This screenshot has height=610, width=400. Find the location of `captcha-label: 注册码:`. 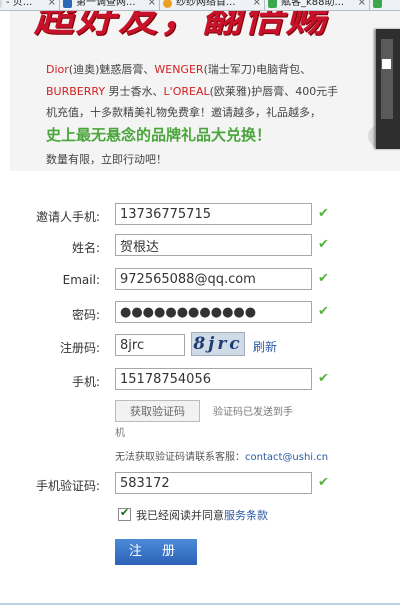

captcha-label: 注册码: is located at coordinates (79, 348).